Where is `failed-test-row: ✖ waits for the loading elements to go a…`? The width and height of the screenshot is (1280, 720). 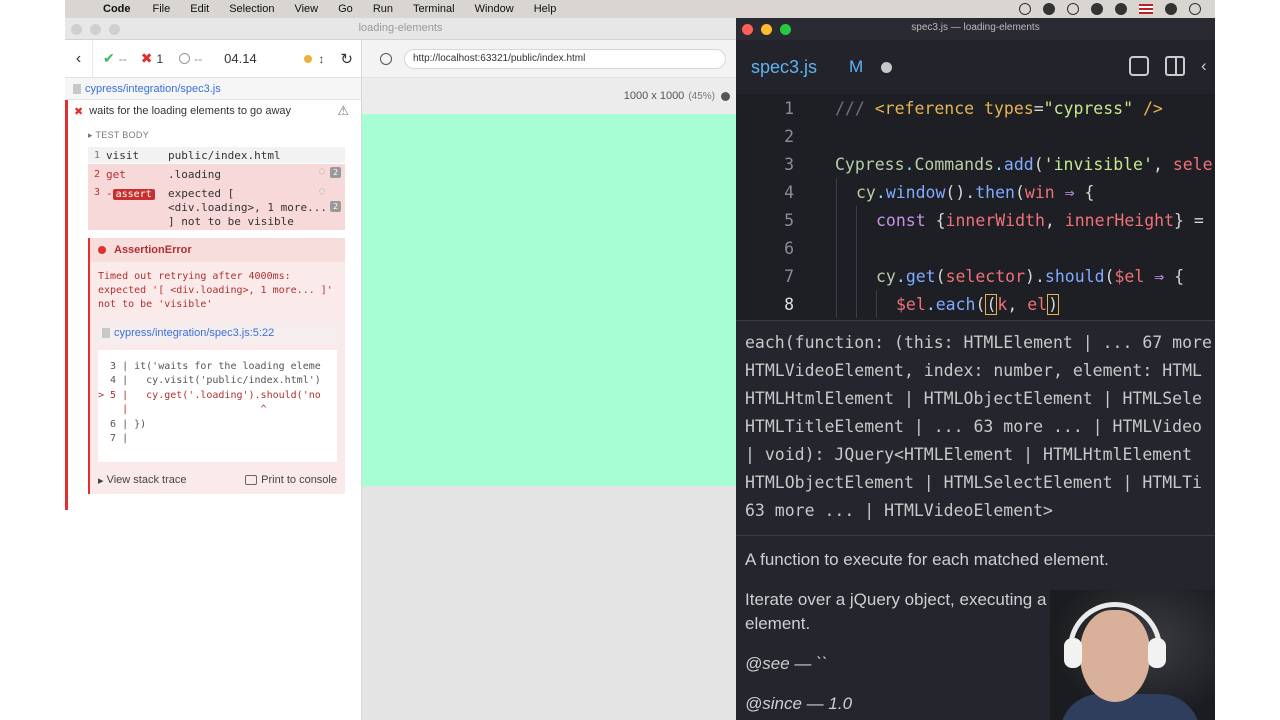 failed-test-row: ✖ waits for the loading elements to go a… is located at coordinates (213, 111).